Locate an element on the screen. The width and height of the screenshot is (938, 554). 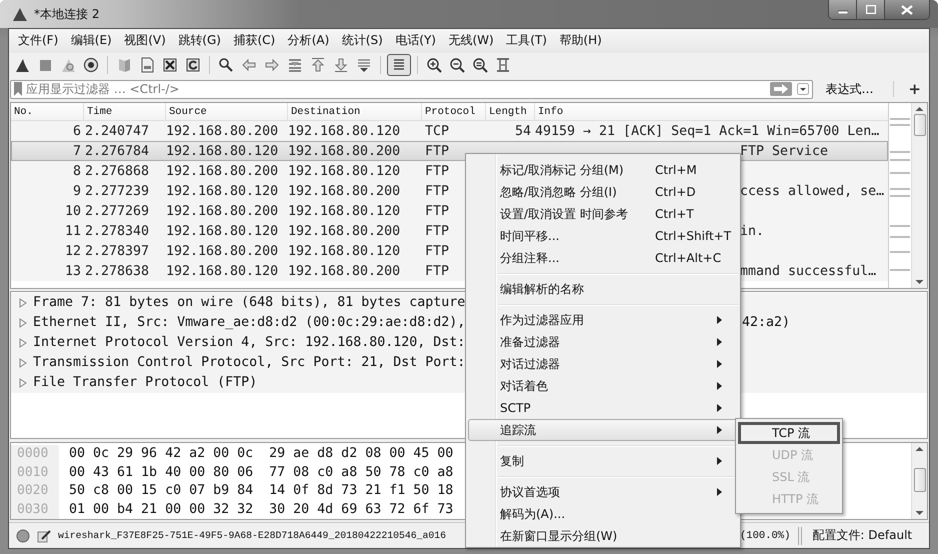
table-cell: 12 is located at coordinates (72, 251).